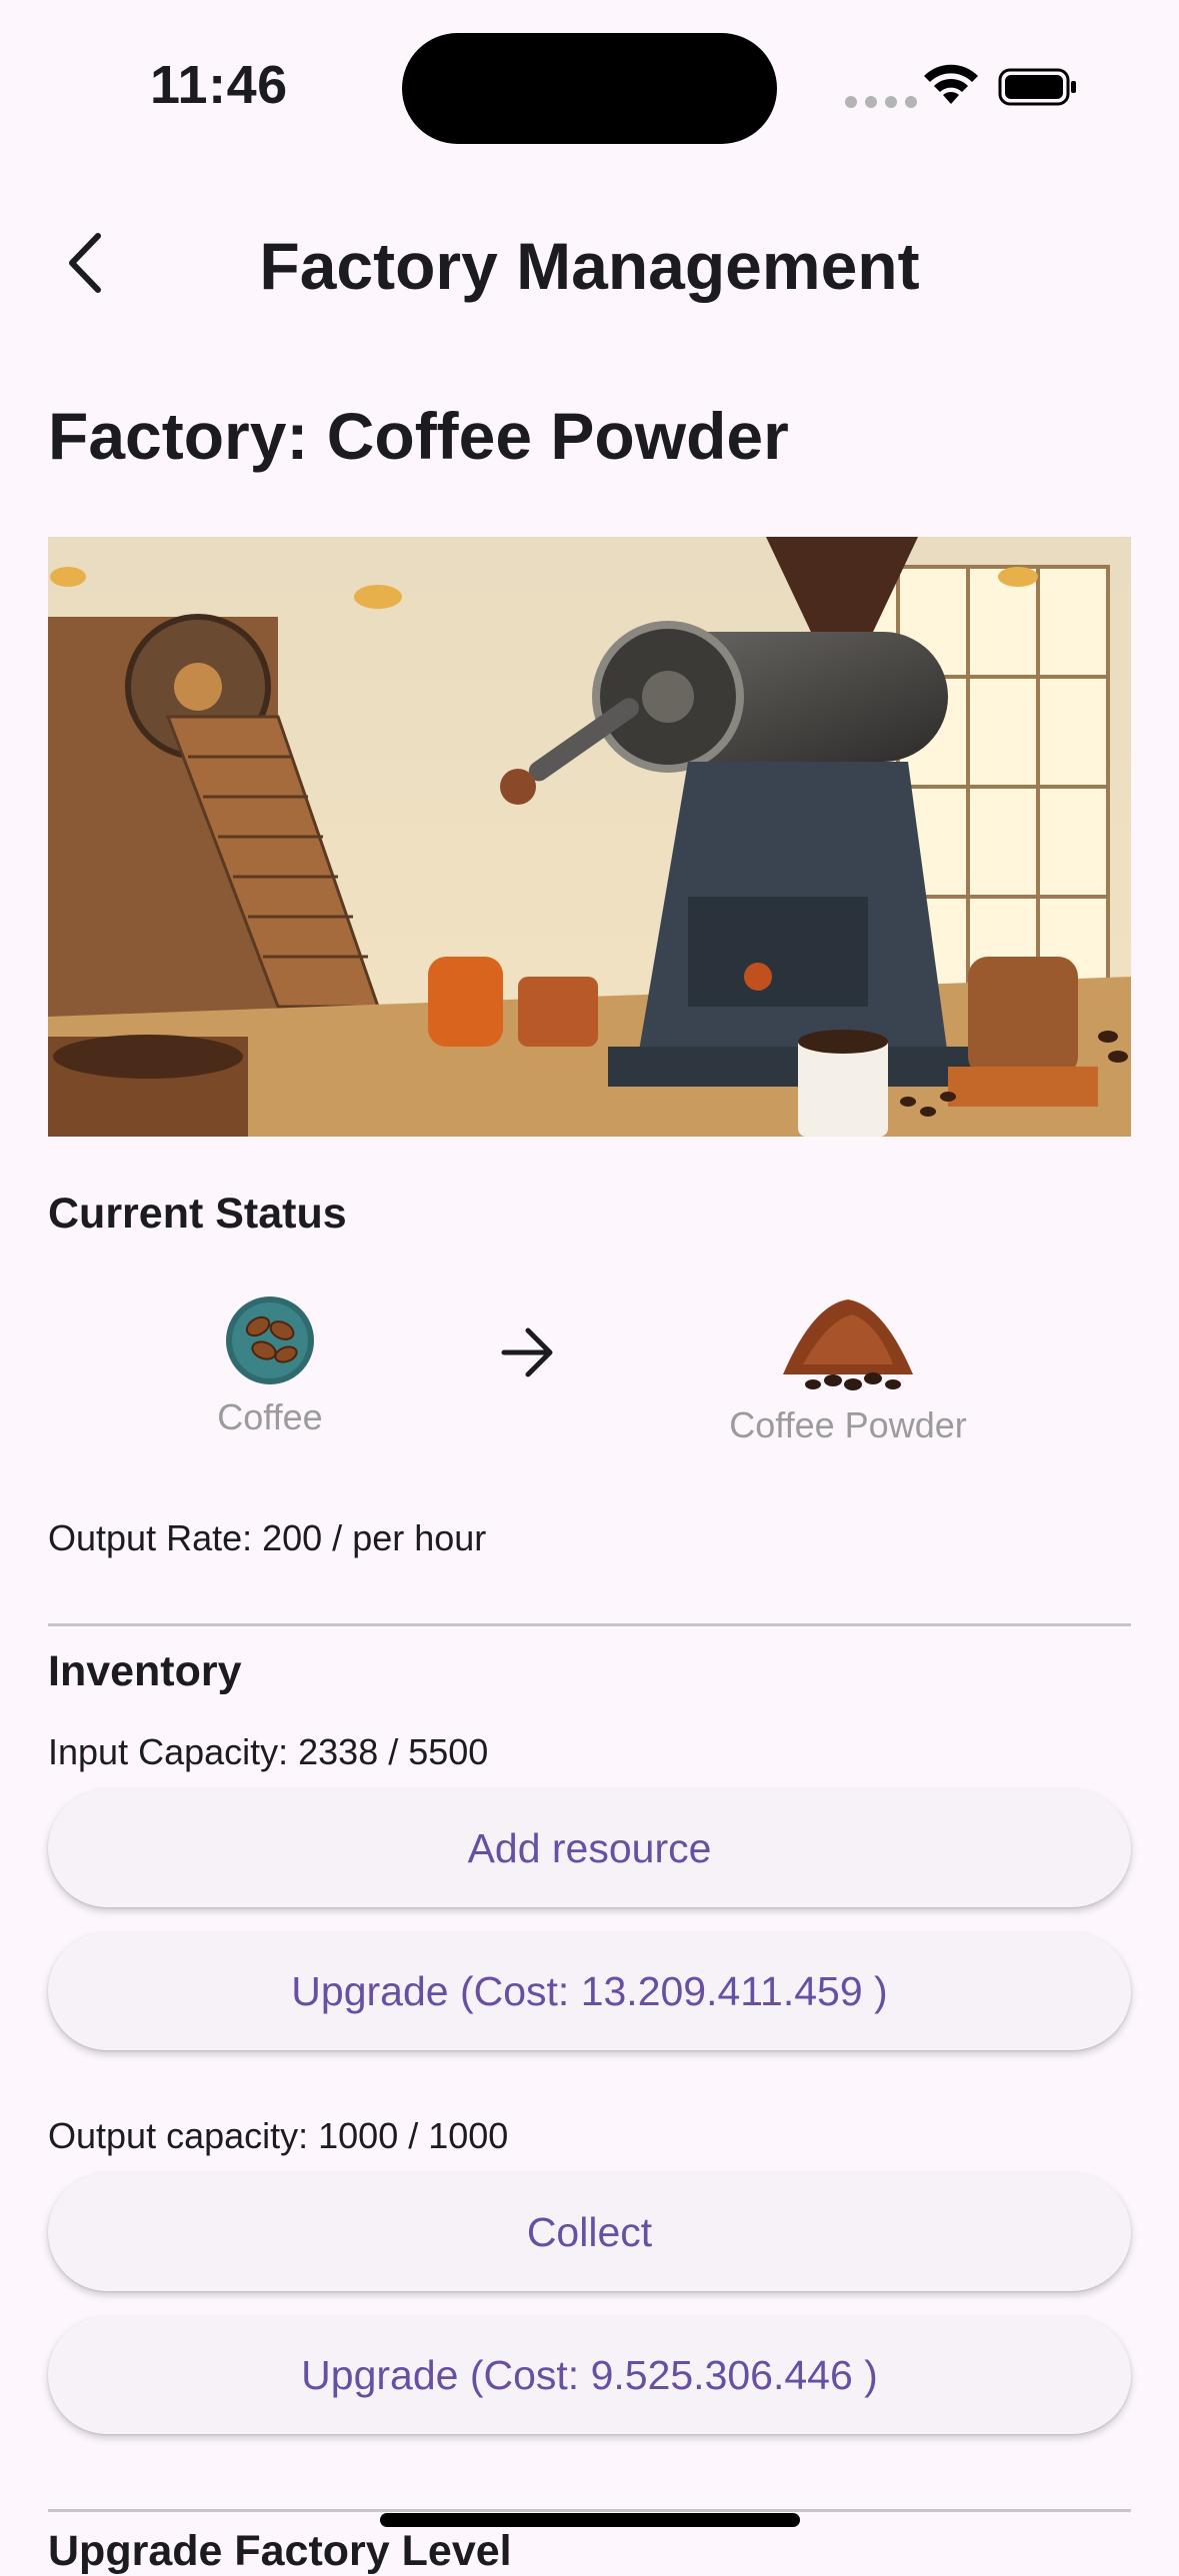 The image size is (1179, 2576). What do you see at coordinates (219, 85) in the screenshot?
I see `status-time: 11:46` at bounding box center [219, 85].